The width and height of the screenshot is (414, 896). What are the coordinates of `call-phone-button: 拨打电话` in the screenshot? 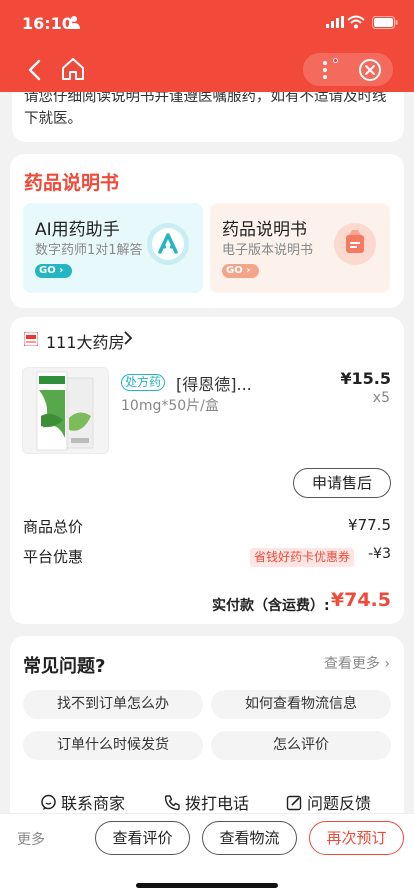 It's located at (206, 802).